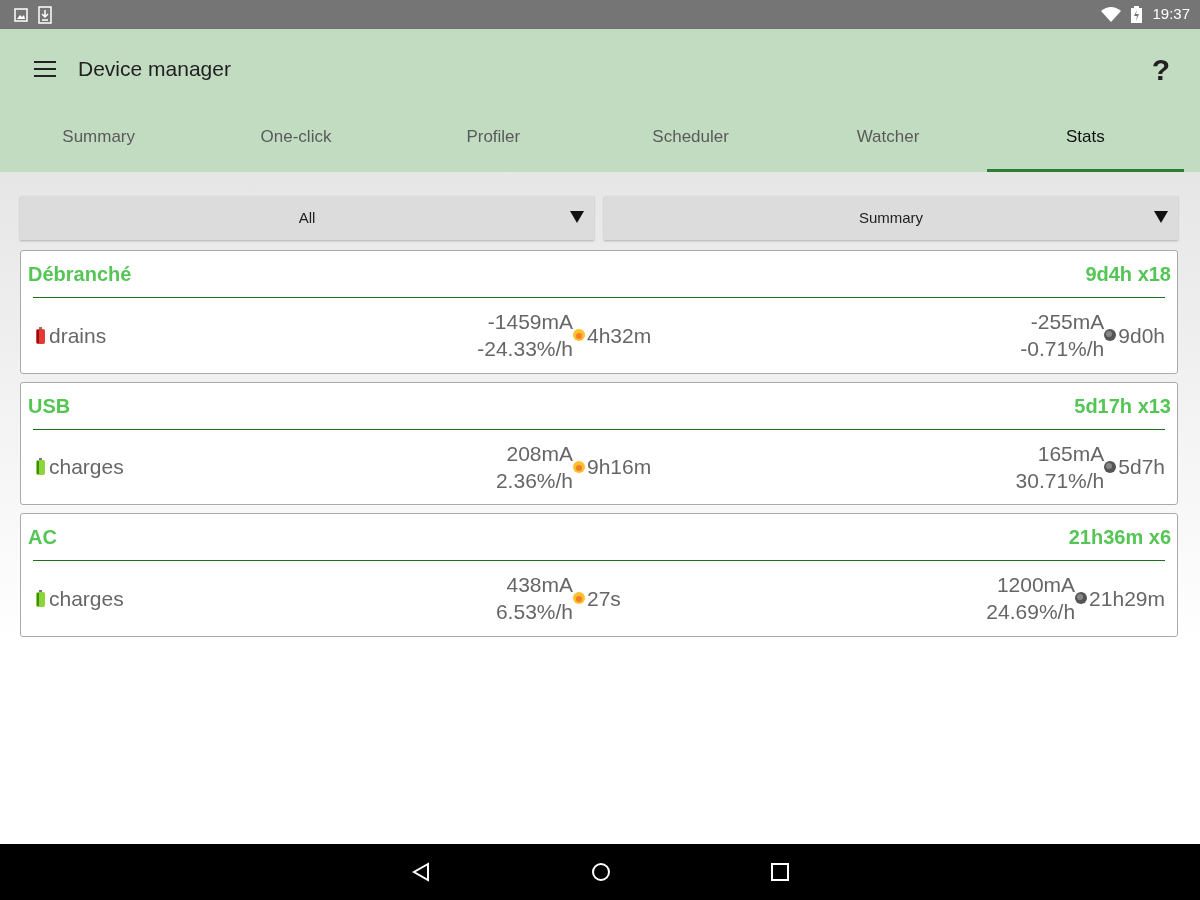 The width and height of the screenshot is (1200, 900). Describe the element at coordinates (45, 14) in the screenshot. I see `download-icon` at that location.